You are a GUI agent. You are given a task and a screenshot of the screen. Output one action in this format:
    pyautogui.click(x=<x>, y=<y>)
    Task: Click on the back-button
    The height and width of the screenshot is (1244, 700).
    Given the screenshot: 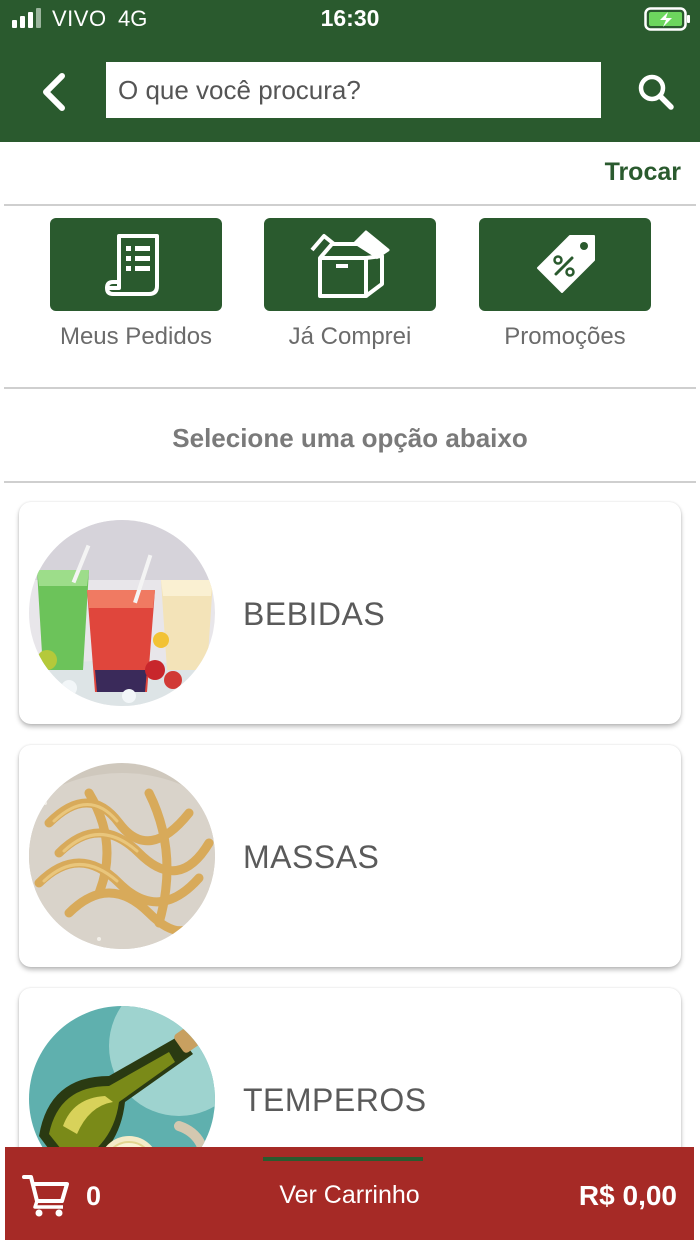 What is the action you would take?
    pyautogui.click(x=54, y=92)
    